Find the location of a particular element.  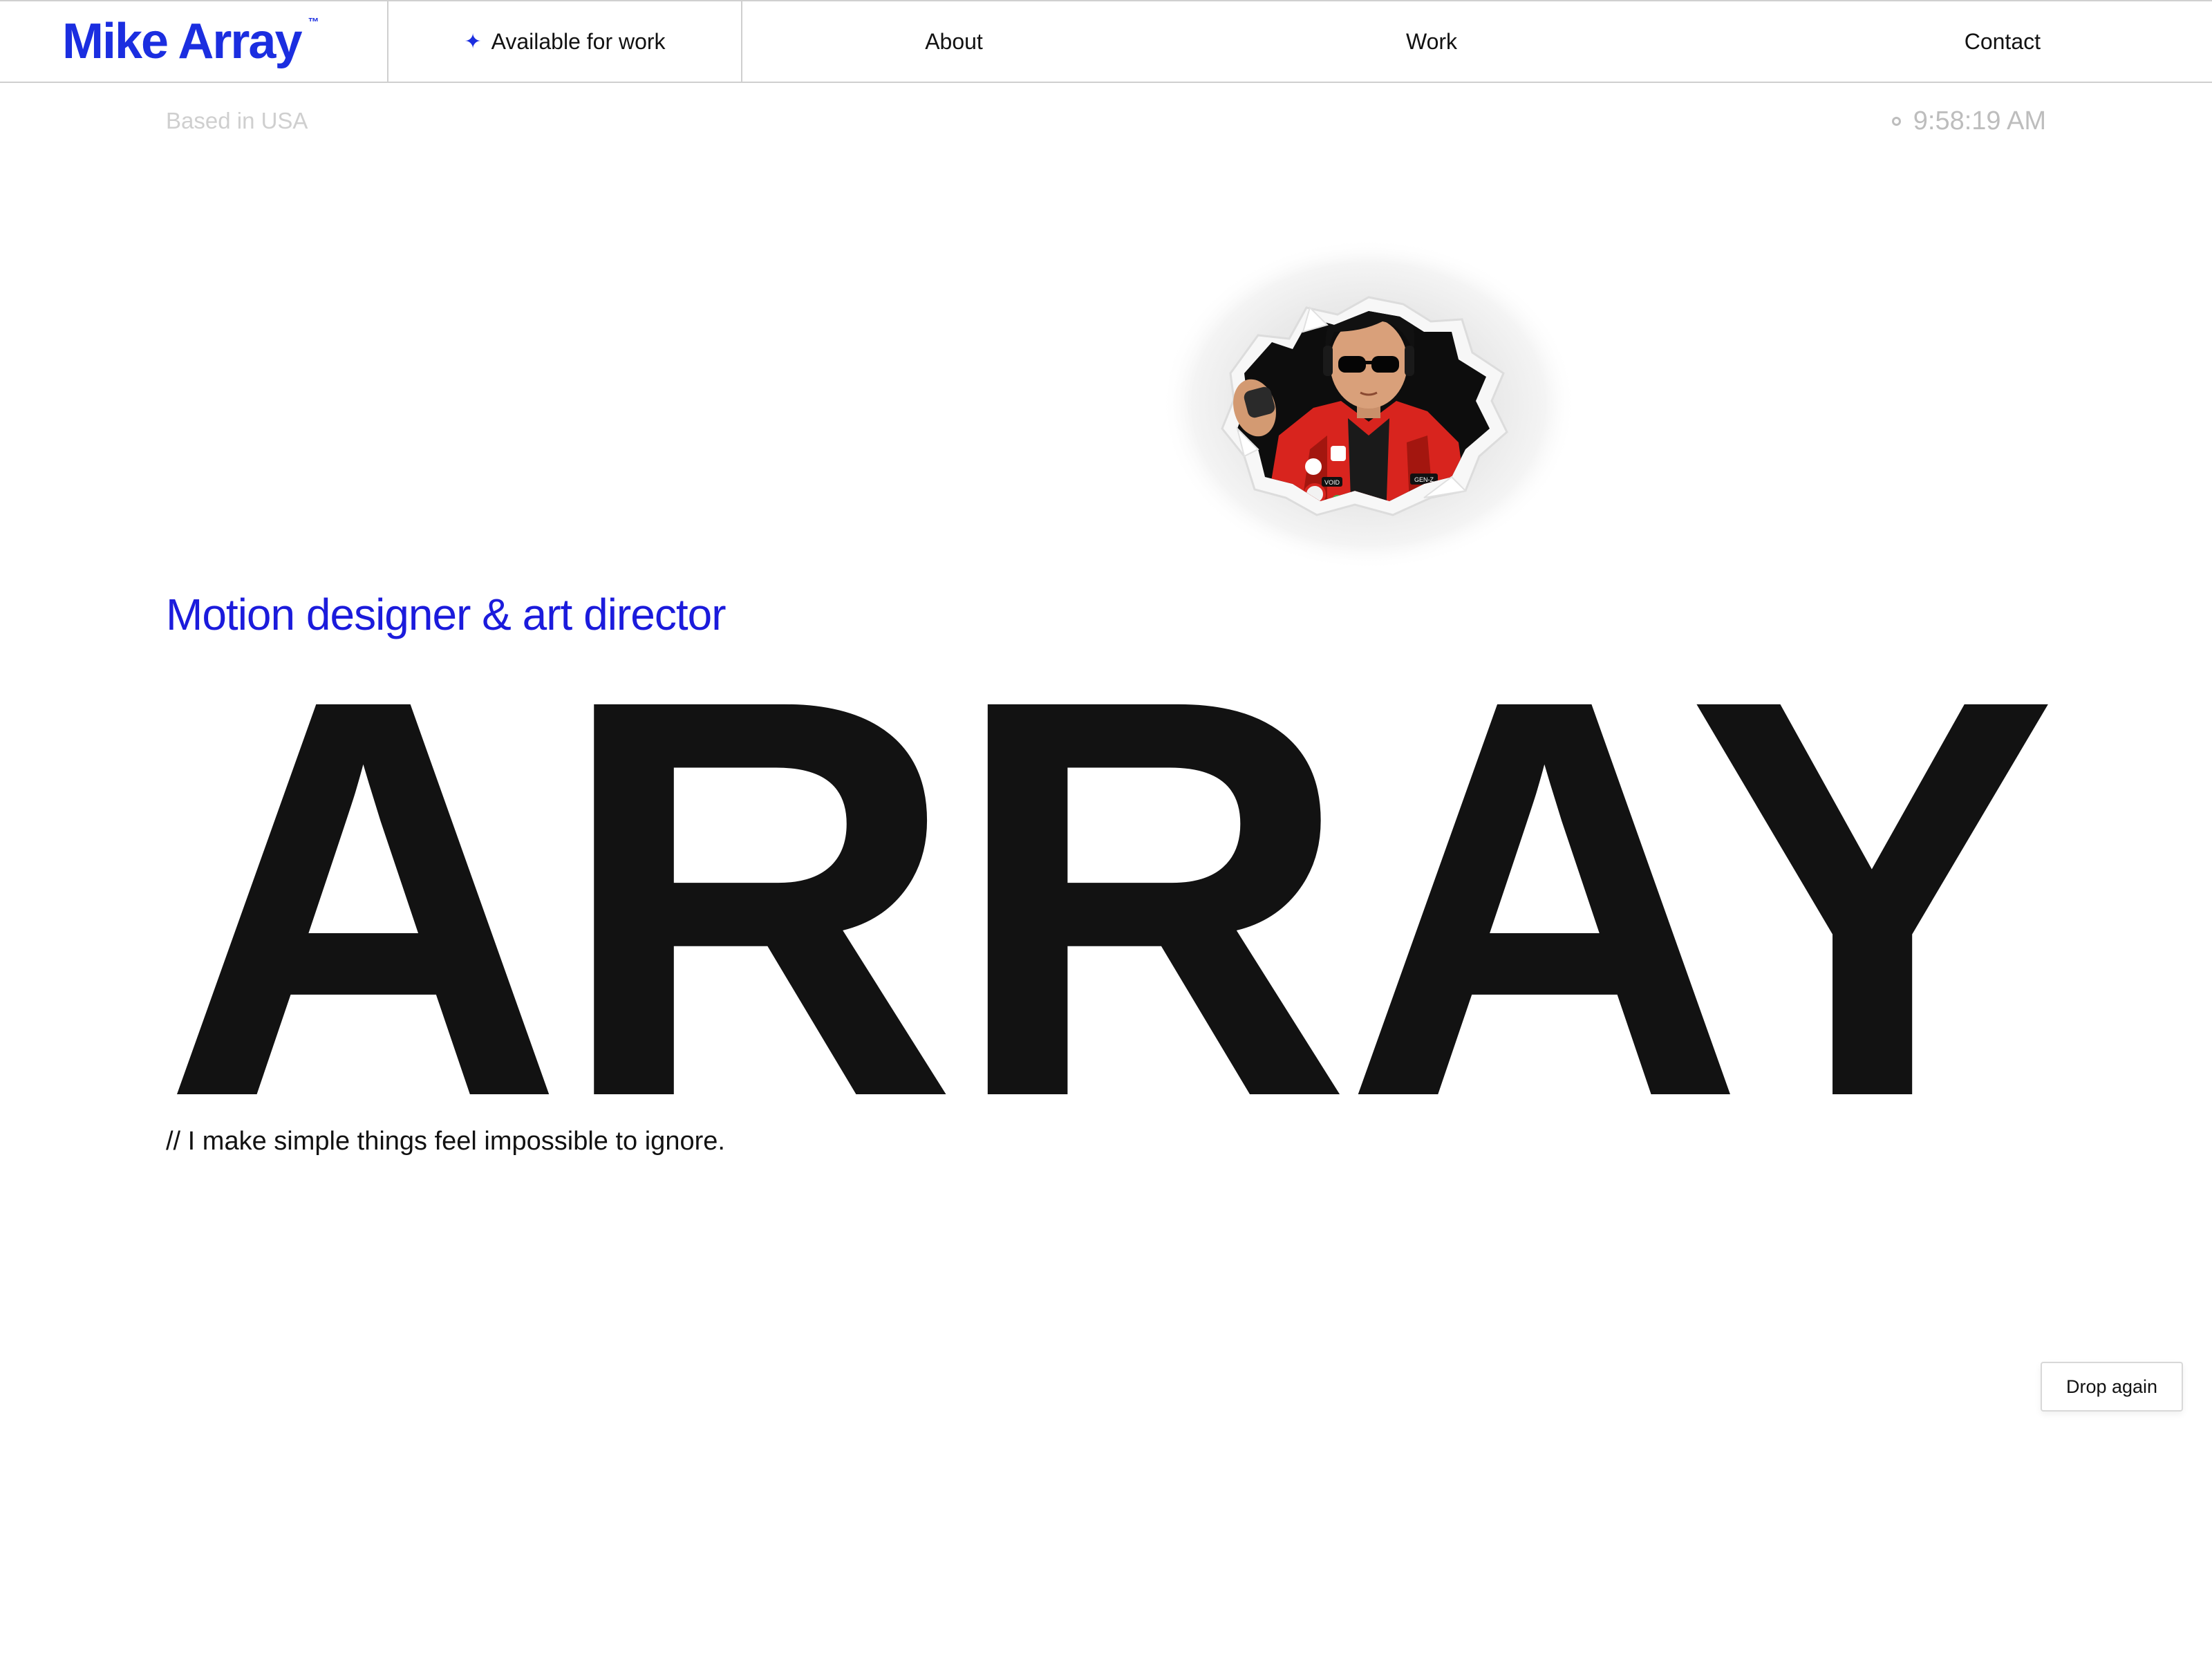

contact-link: Contact is located at coordinates (2003, 42).